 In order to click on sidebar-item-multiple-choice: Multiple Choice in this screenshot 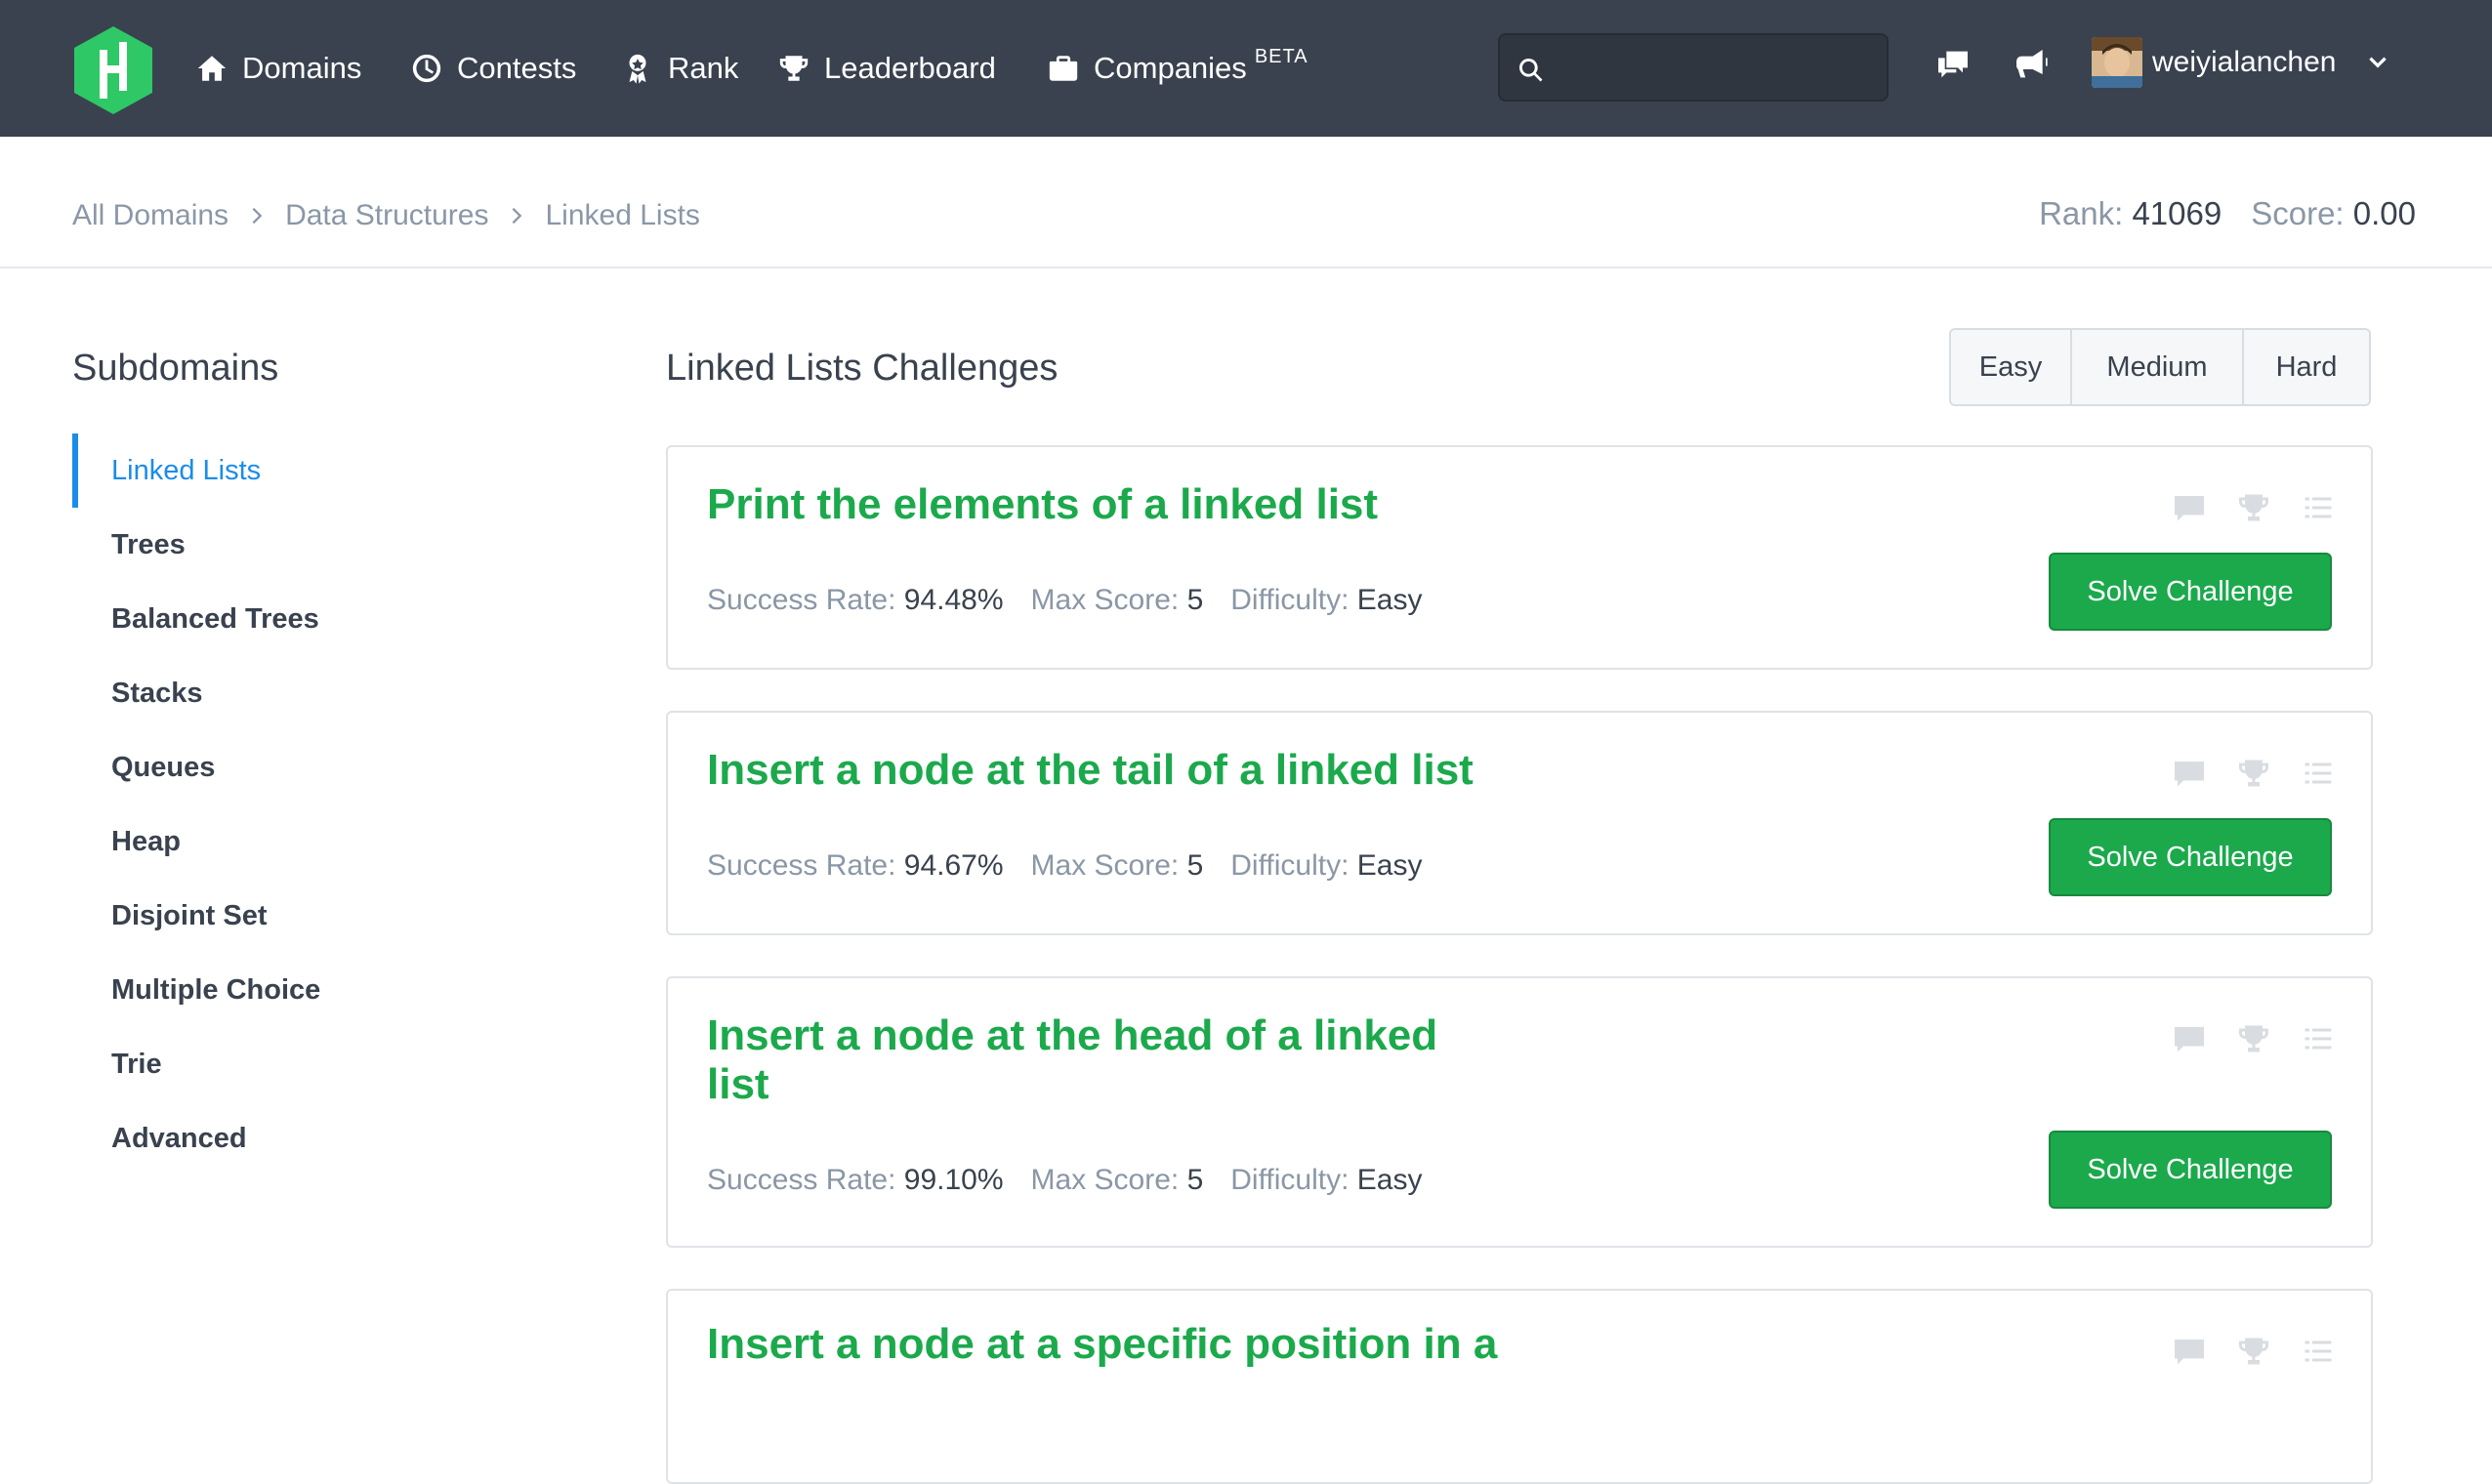, I will do `click(326, 990)`.